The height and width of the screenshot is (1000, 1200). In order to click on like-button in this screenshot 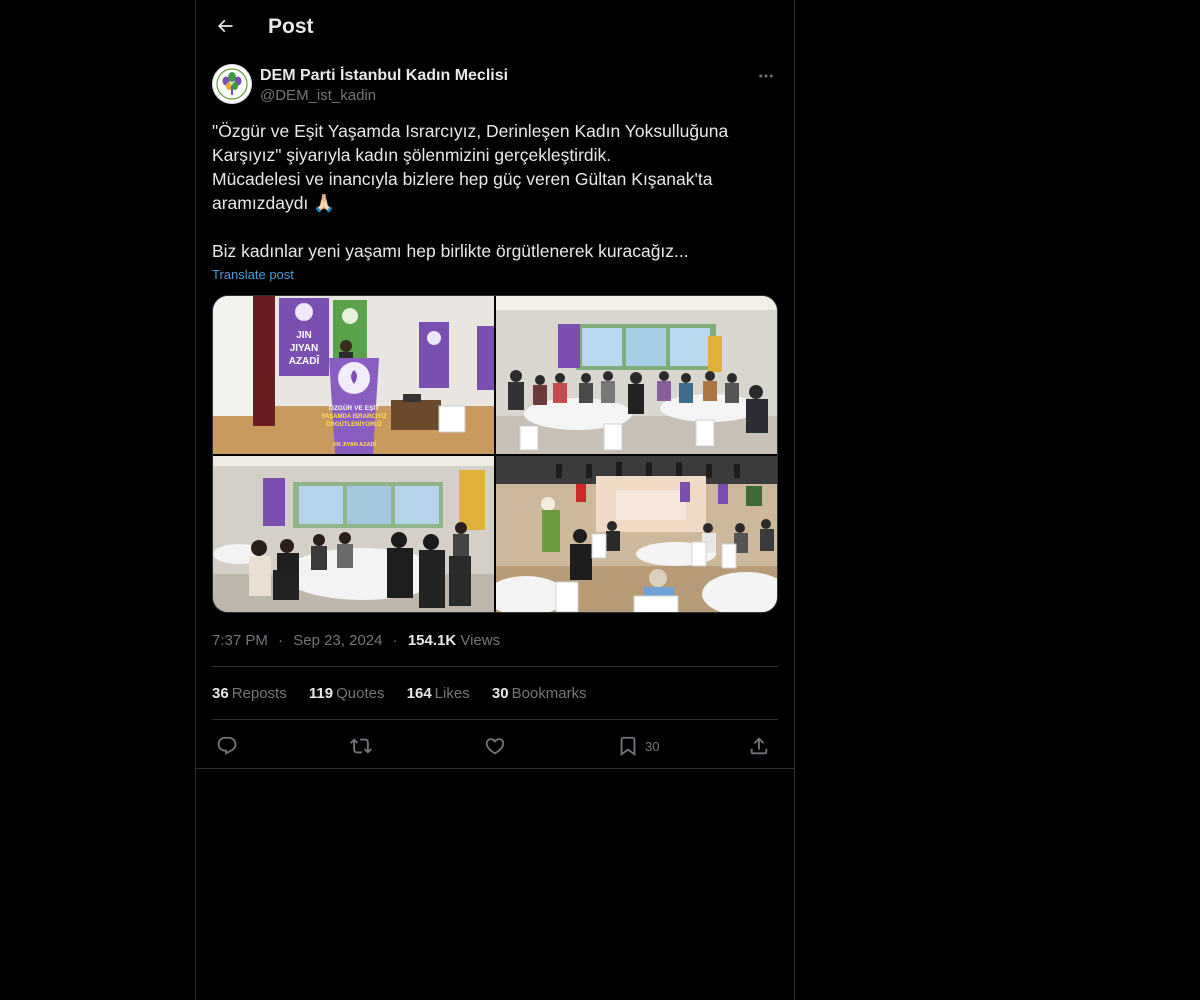, I will do `click(495, 746)`.